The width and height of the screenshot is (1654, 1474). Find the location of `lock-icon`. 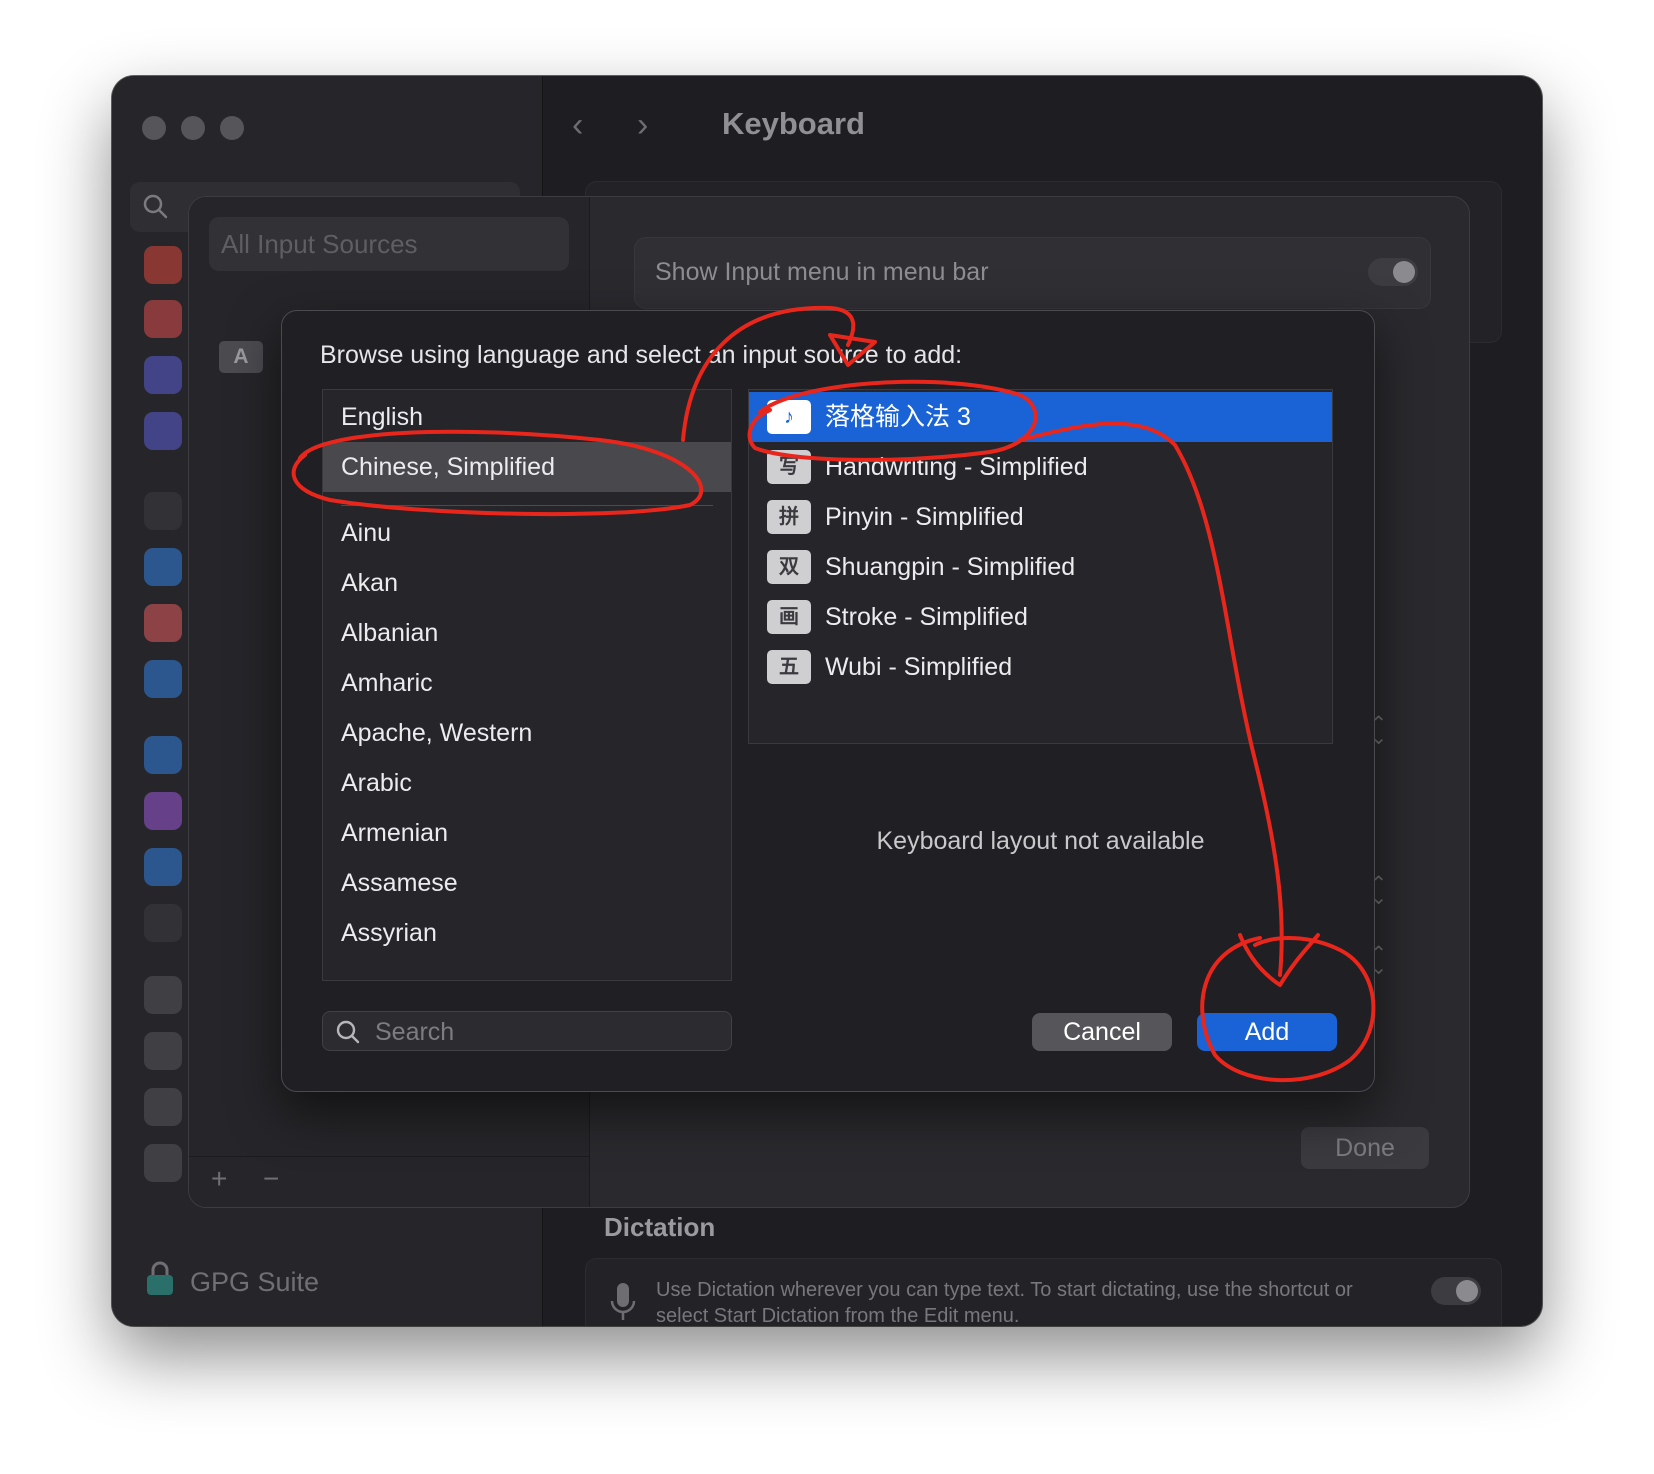

lock-icon is located at coordinates (160, 1282).